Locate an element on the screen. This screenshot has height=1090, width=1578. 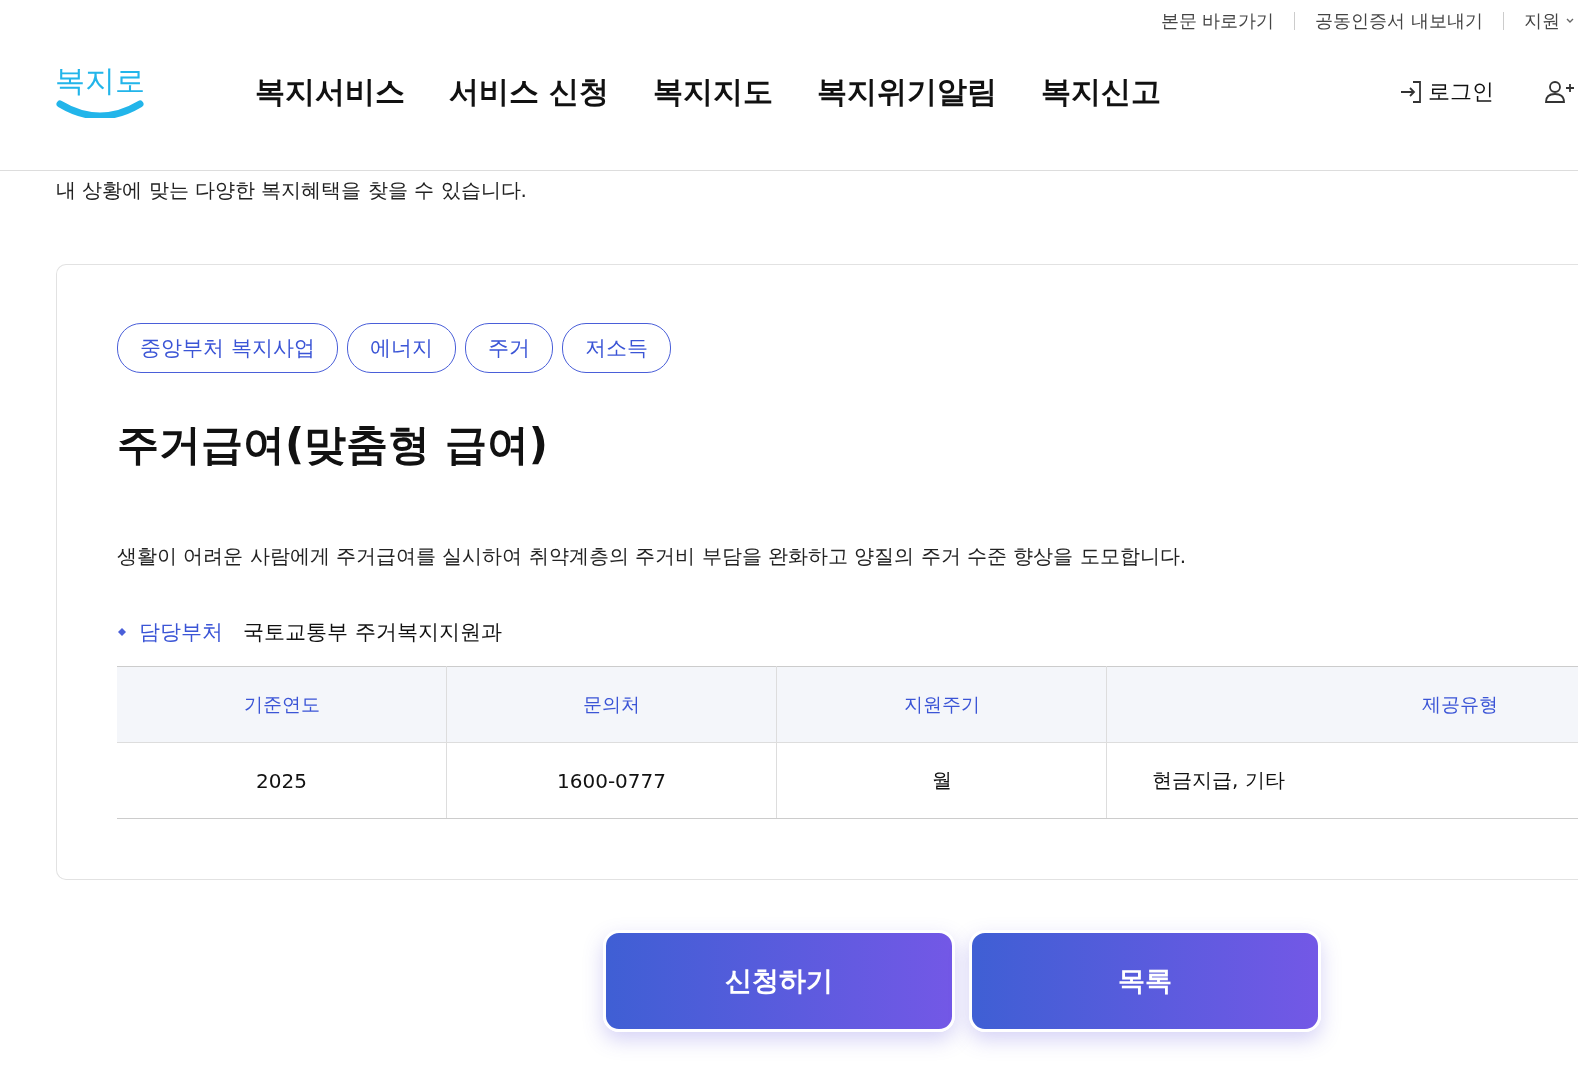
nav-item: 서비스 신청 is located at coordinates (529, 92).